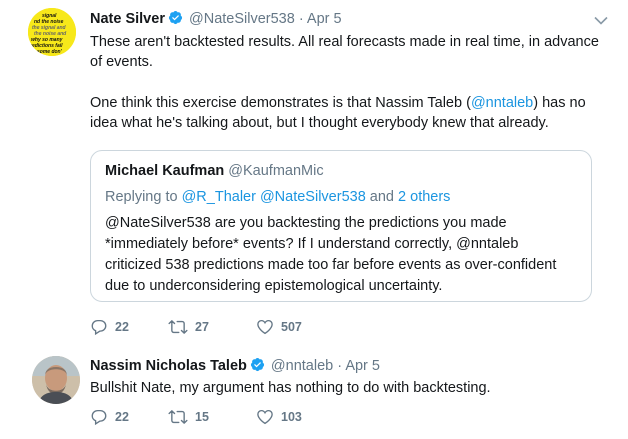 This screenshot has height=439, width=628. I want to click on quote-author-handle: @KaufmanMic, so click(276, 171).